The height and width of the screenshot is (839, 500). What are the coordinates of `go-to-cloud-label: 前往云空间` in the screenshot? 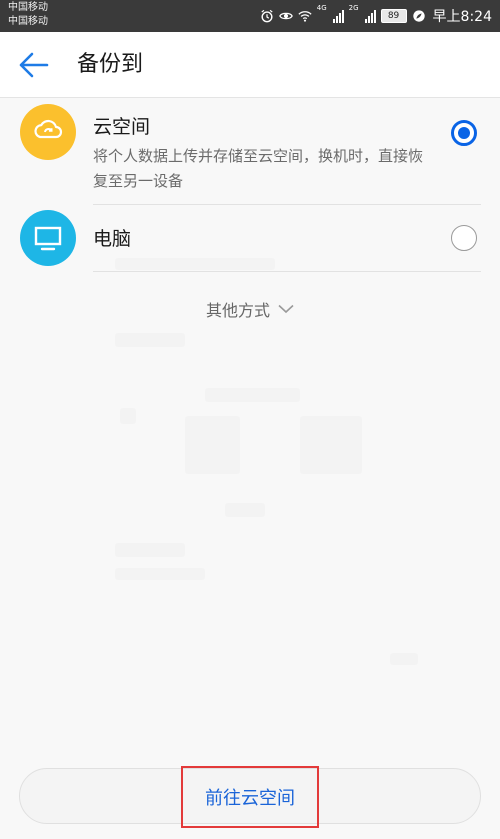 It's located at (250, 798).